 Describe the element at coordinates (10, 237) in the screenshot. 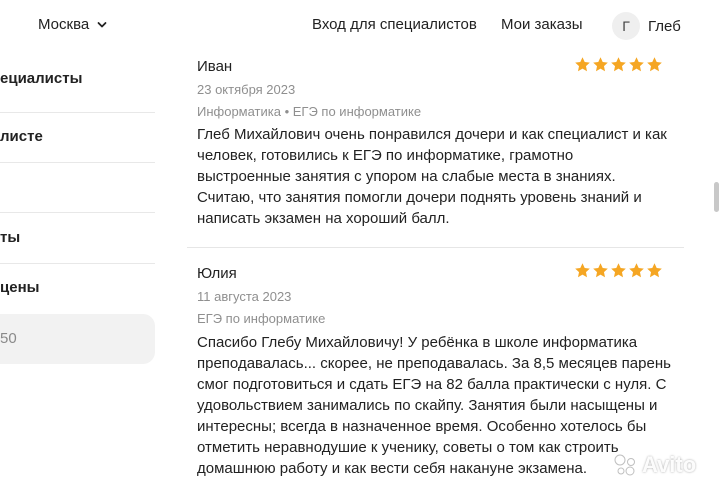

I see `sidebar-item-services: ты` at that location.